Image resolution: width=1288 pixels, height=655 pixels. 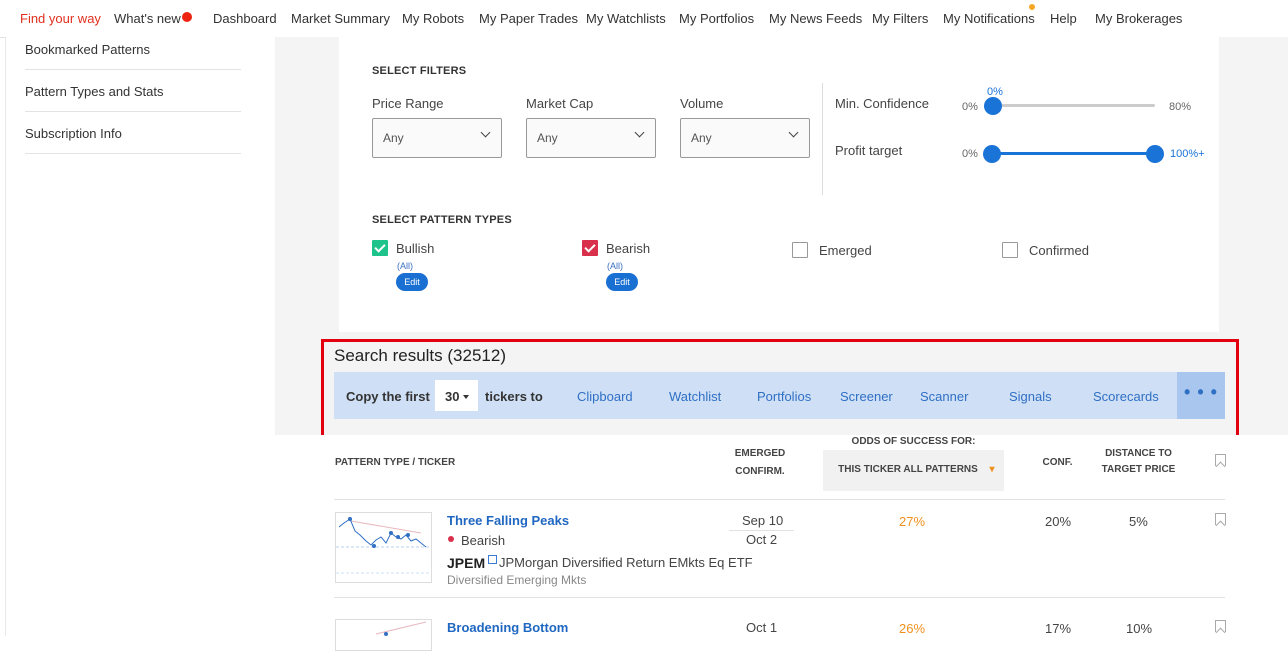 I want to click on profit-target-label: Profit target, so click(x=869, y=150).